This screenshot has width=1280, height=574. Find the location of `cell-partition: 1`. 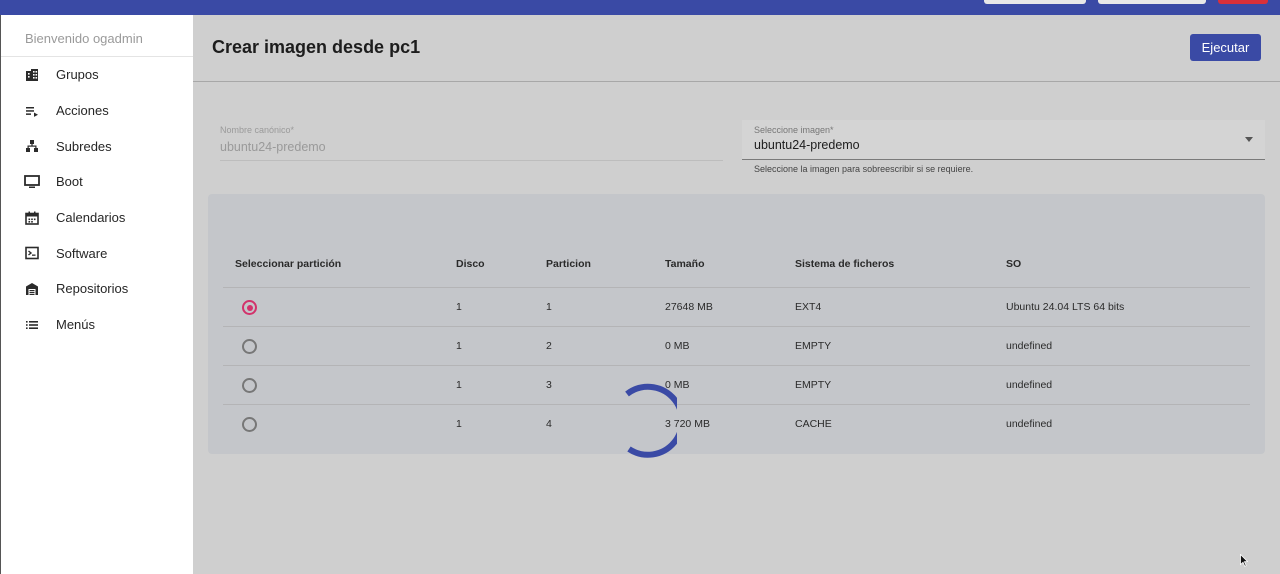

cell-partition: 1 is located at coordinates (549, 307).